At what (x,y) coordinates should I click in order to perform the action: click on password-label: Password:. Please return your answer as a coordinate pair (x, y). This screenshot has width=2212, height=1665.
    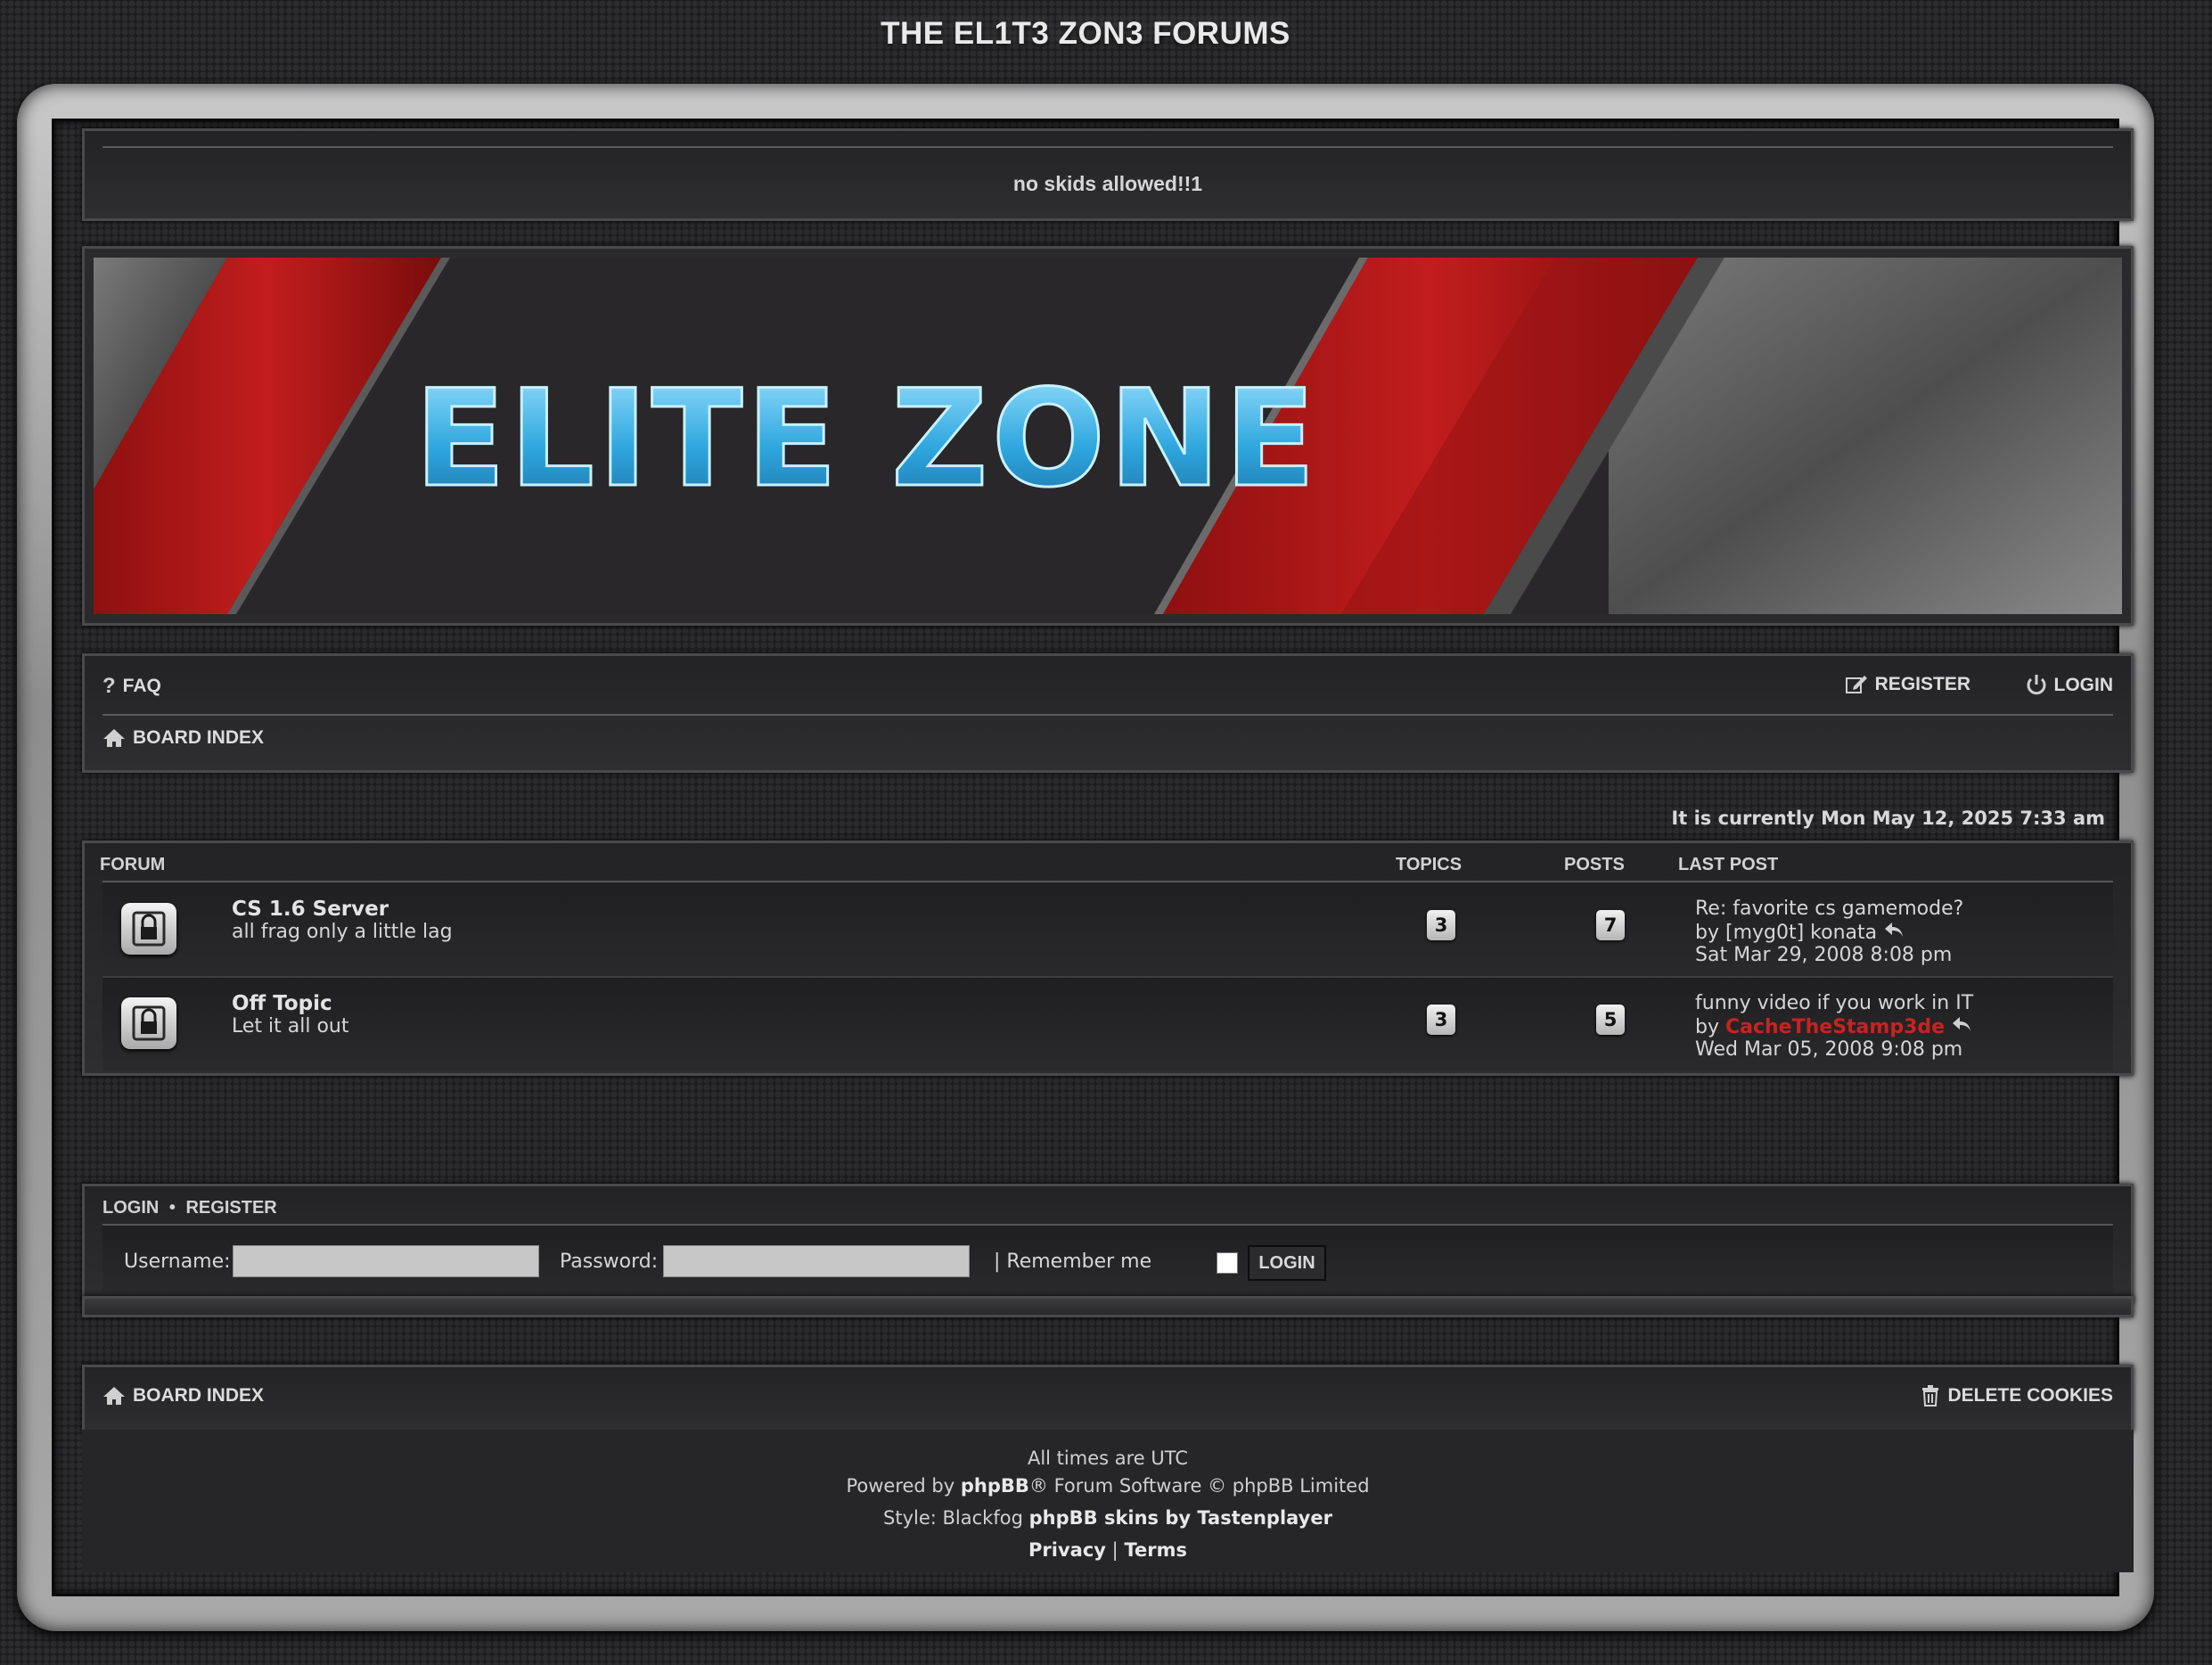
    Looking at the image, I should click on (609, 1262).